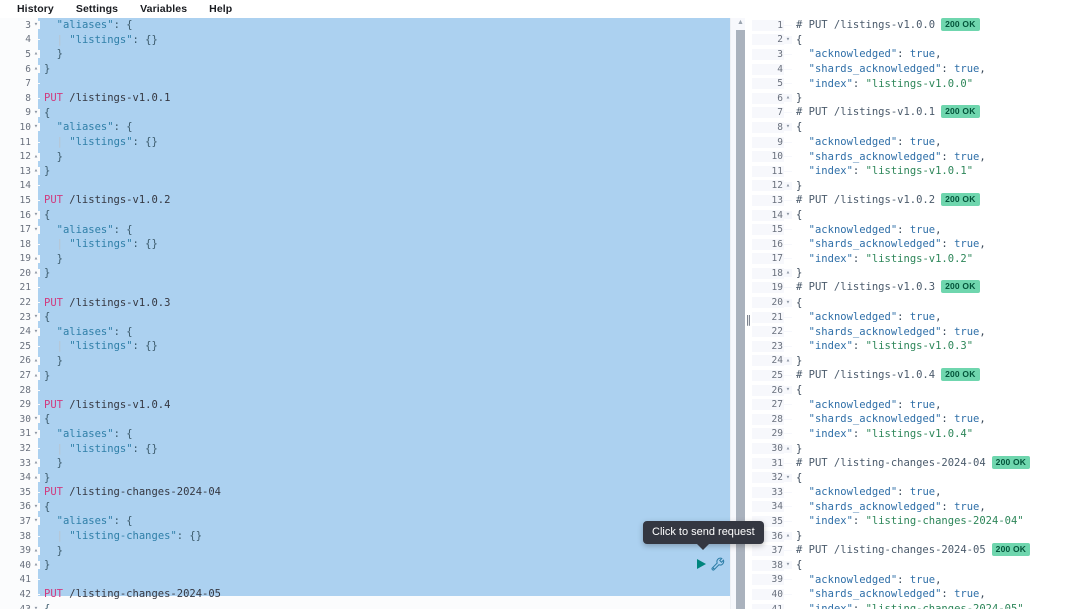  Describe the element at coordinates (97, 9) in the screenshot. I see `menu-item-settings: Settings` at that location.